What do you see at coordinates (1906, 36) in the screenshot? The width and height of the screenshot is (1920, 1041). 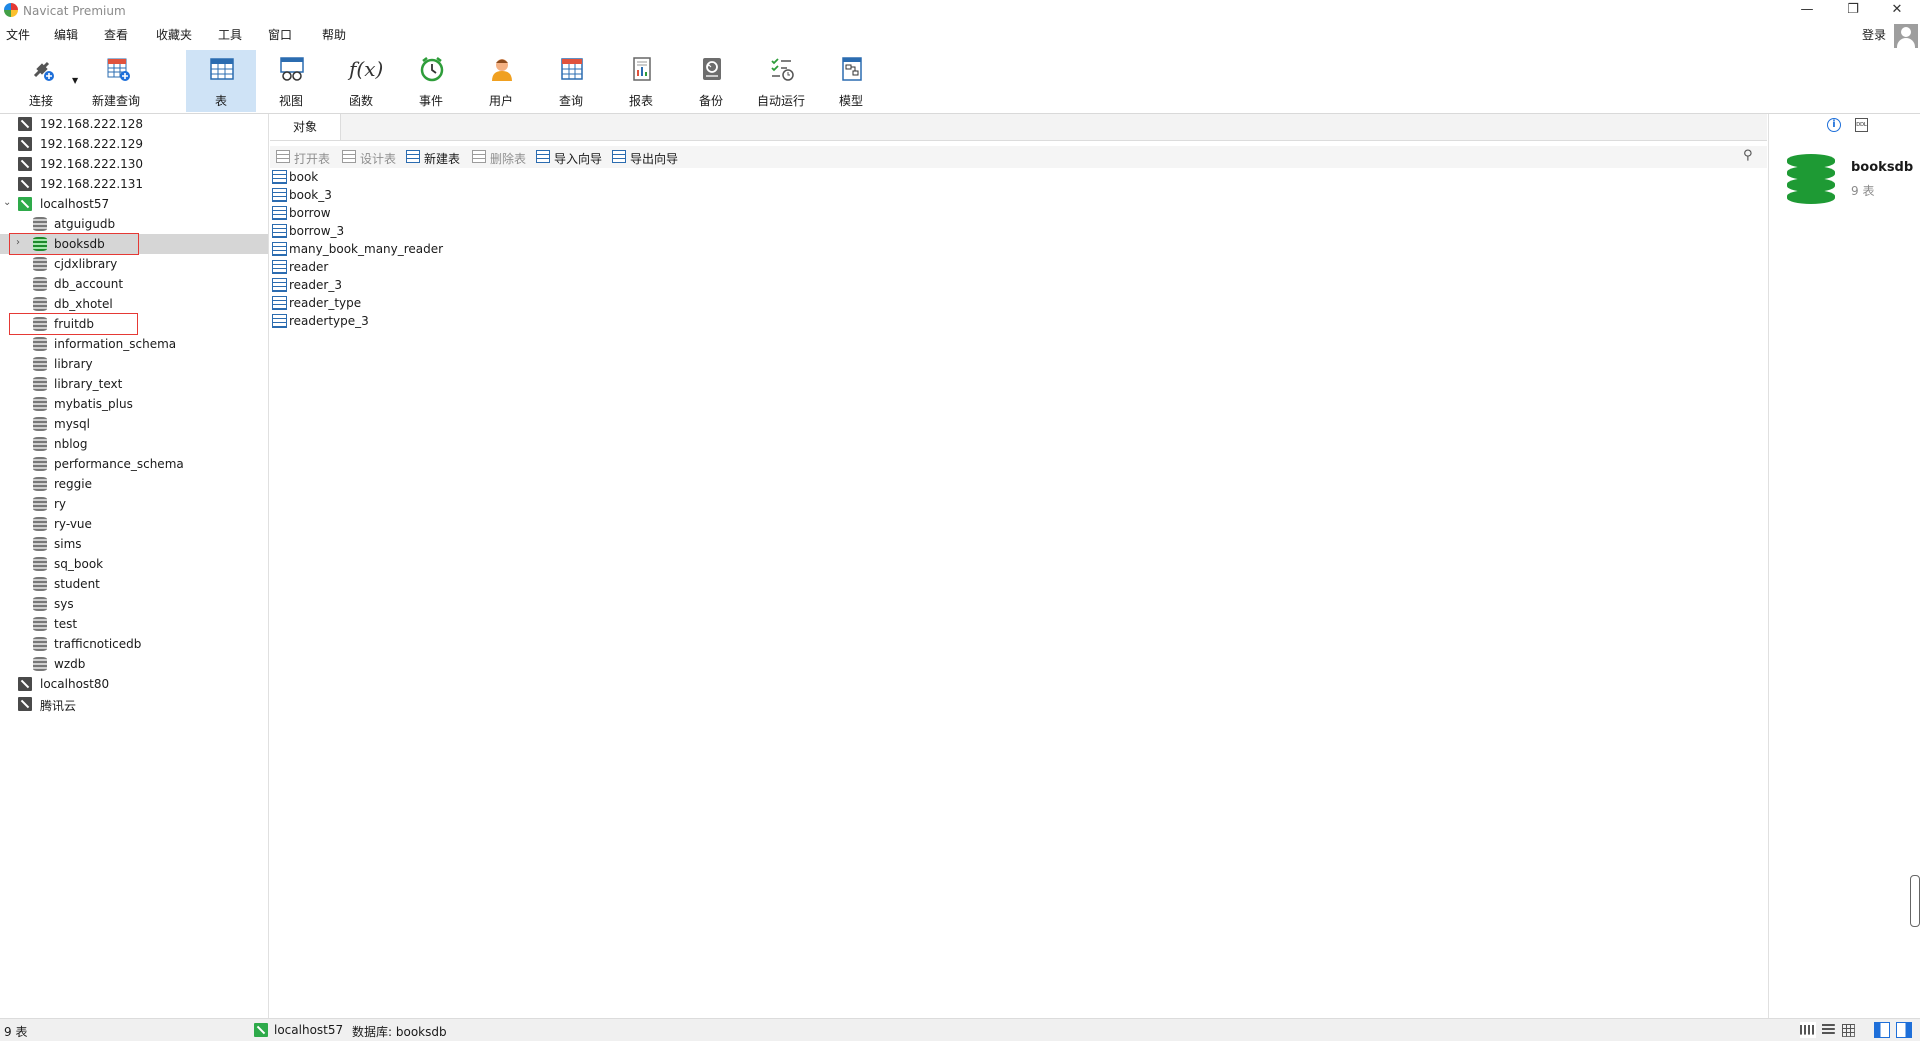 I see `avatar-icon` at bounding box center [1906, 36].